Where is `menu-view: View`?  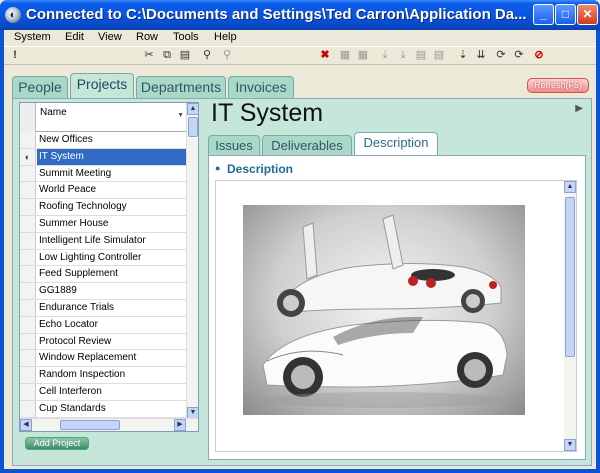 menu-view: View is located at coordinates (110, 37).